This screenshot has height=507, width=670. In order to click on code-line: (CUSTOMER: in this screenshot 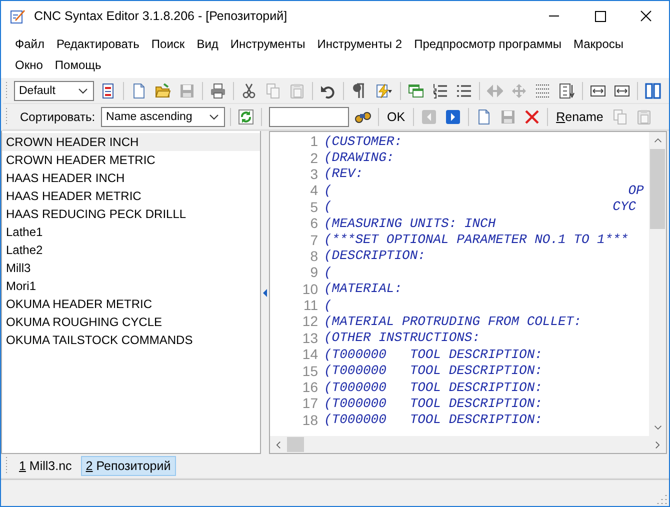, I will do `click(363, 141)`.